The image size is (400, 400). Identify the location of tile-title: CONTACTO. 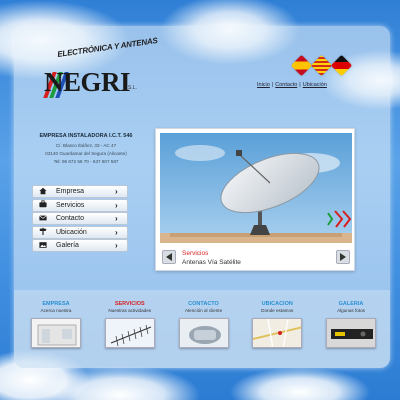
(203, 304).